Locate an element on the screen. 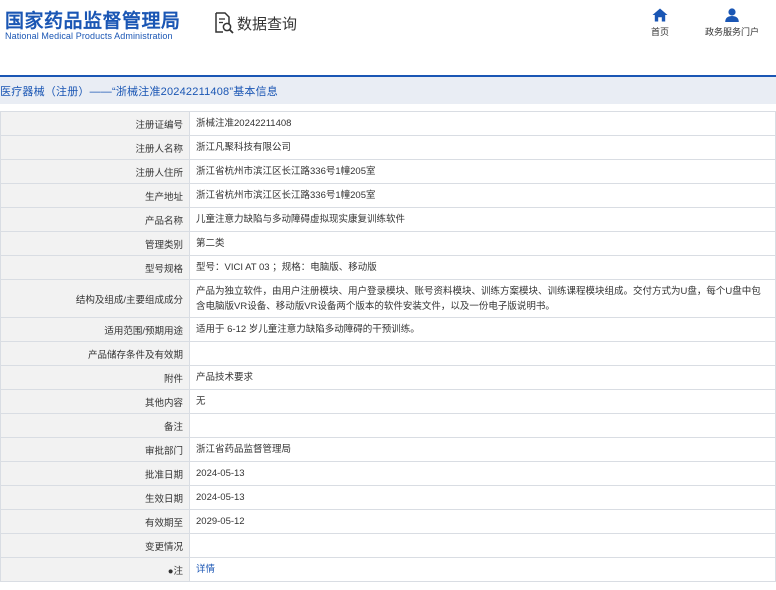 The width and height of the screenshot is (776, 590). nav-home-label: 首页 is located at coordinates (659, 32).